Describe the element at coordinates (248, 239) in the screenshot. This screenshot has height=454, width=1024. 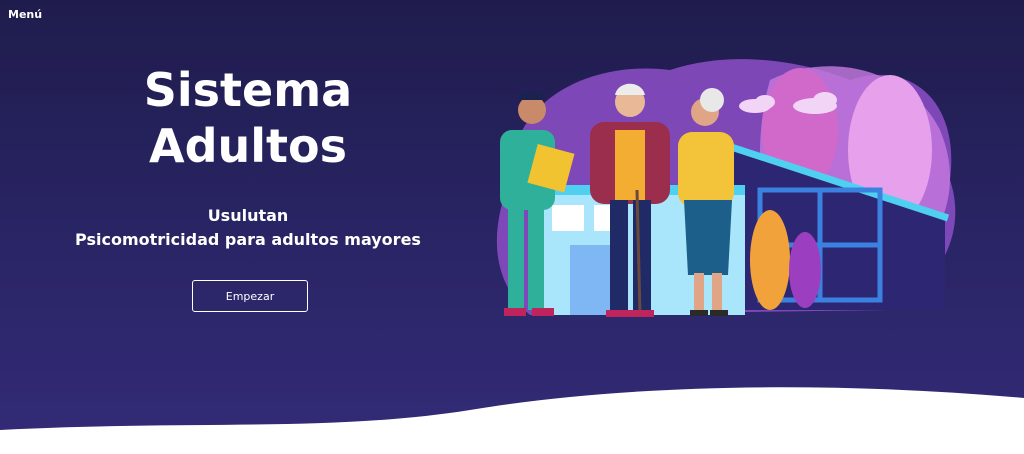
I see `tagline: Psicomotricidad para adultos mayores` at that location.